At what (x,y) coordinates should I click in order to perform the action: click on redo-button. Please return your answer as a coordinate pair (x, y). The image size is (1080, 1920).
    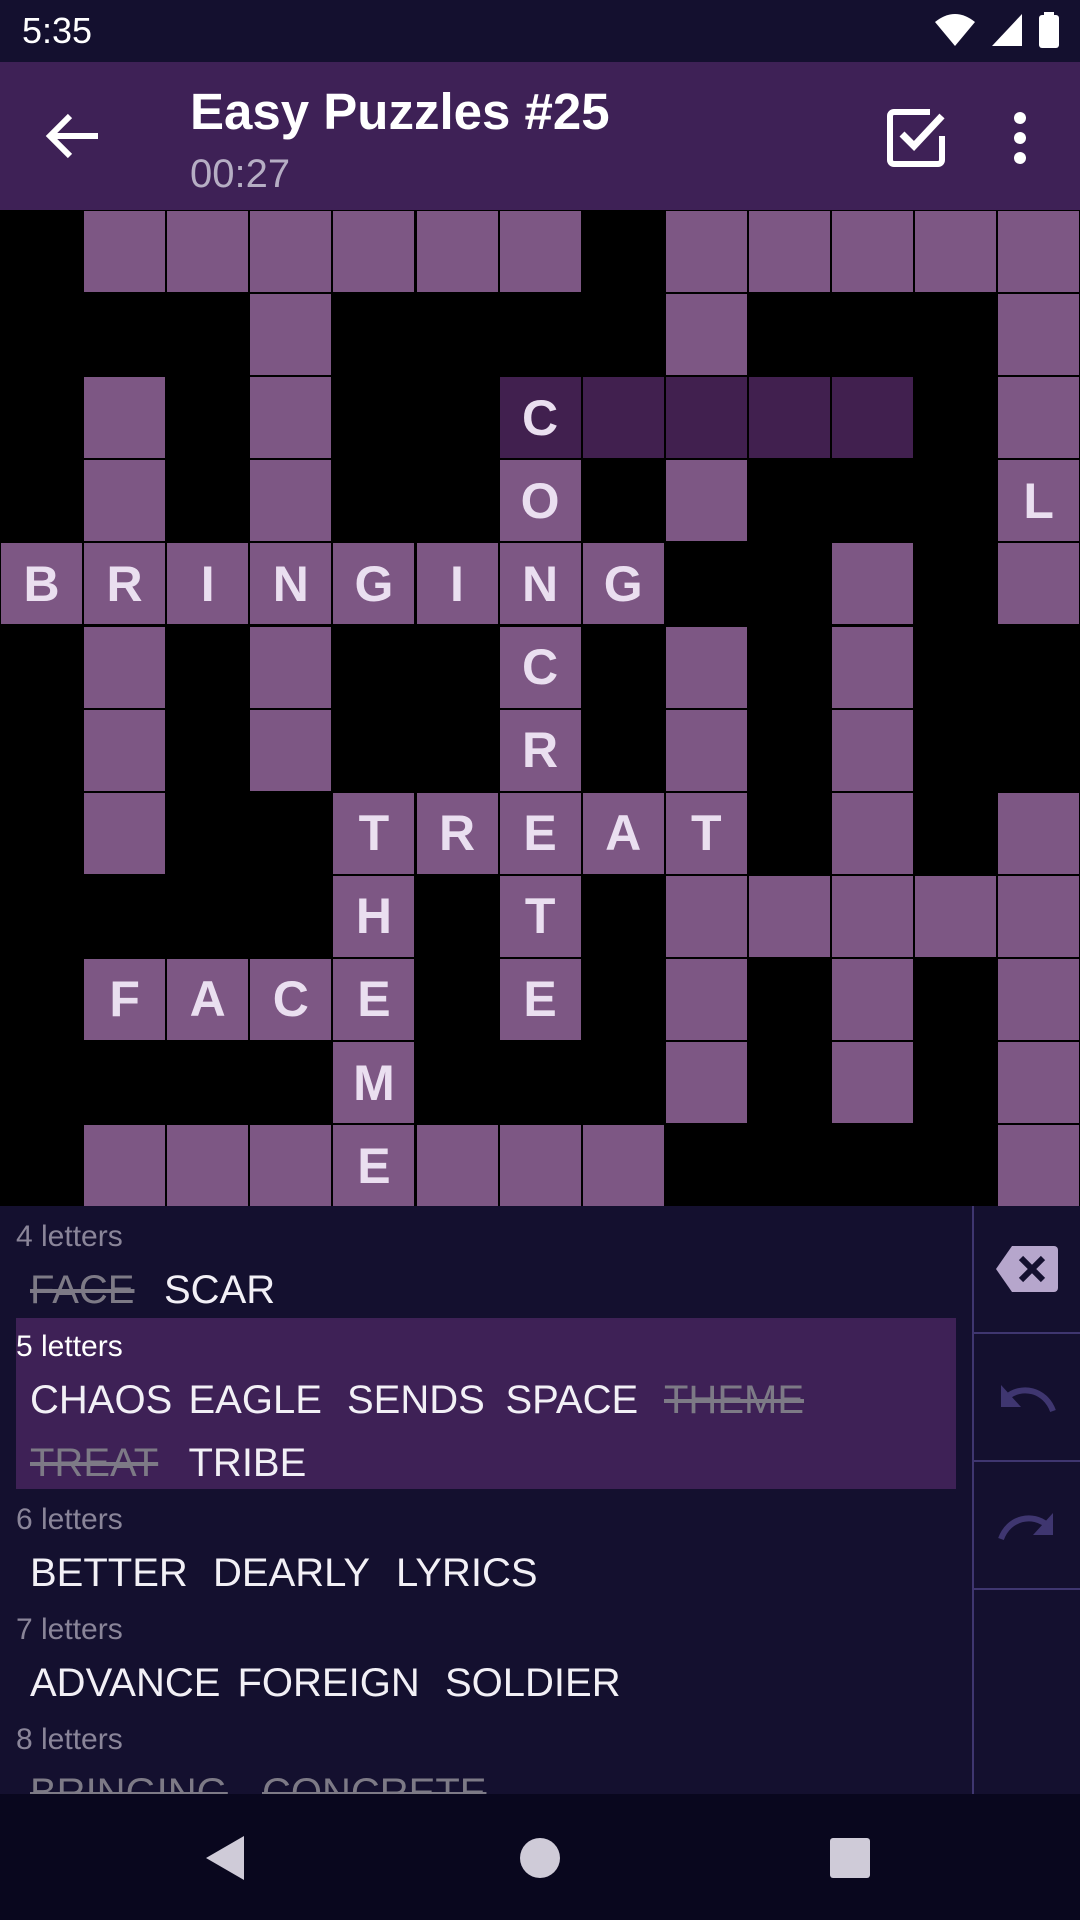
    Looking at the image, I should click on (1027, 1526).